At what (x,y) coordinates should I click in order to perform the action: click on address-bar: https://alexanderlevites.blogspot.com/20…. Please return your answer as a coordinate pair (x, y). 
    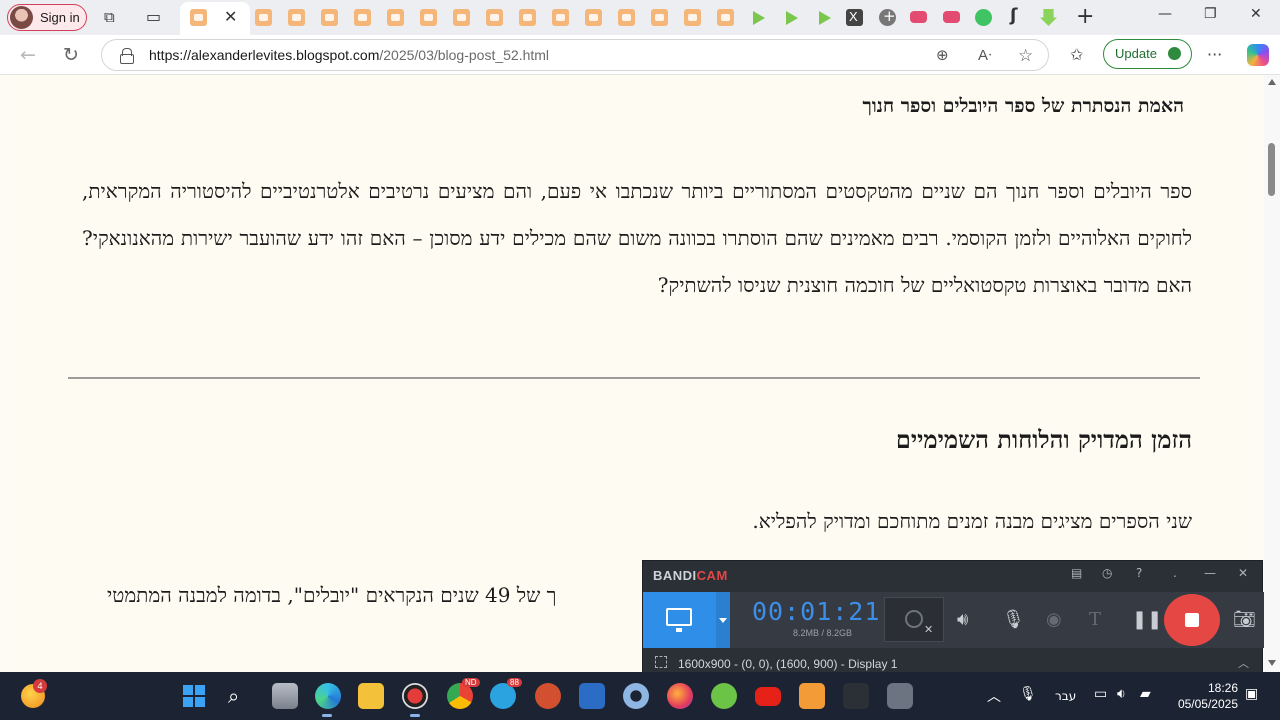
    Looking at the image, I should click on (575, 55).